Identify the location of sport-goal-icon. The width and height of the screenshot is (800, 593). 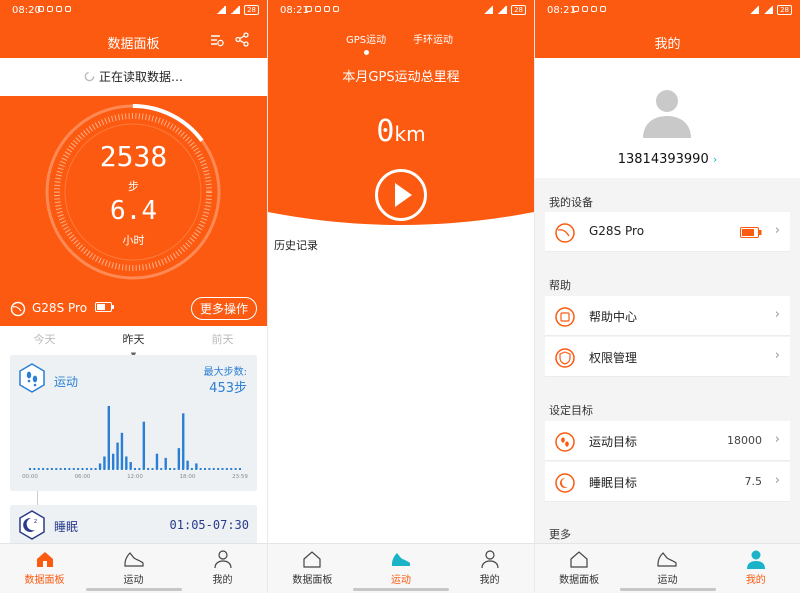
(565, 442).